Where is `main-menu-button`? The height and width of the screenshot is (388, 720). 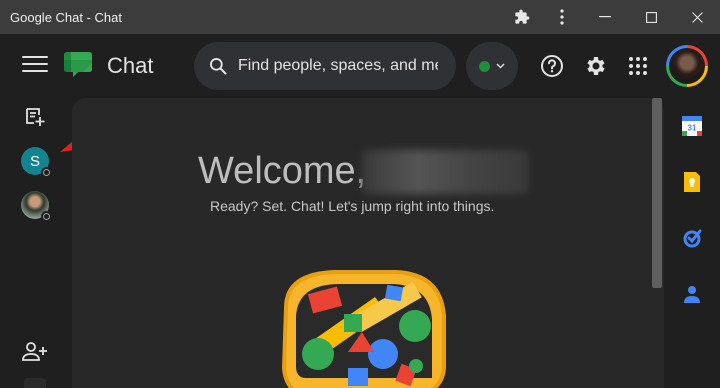
main-menu-button is located at coordinates (35, 66).